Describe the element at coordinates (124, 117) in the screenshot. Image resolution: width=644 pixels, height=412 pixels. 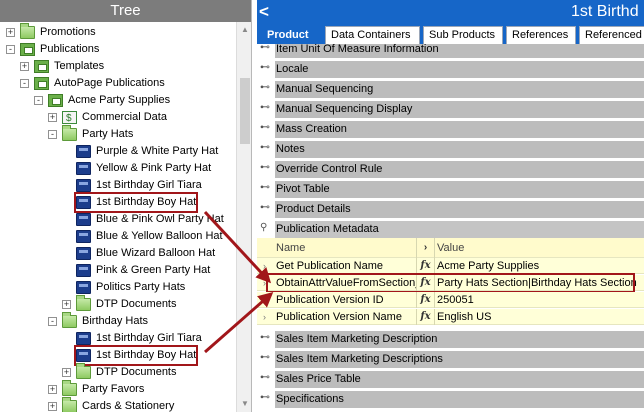
I see `tree-item-label: Commercial Data` at that location.